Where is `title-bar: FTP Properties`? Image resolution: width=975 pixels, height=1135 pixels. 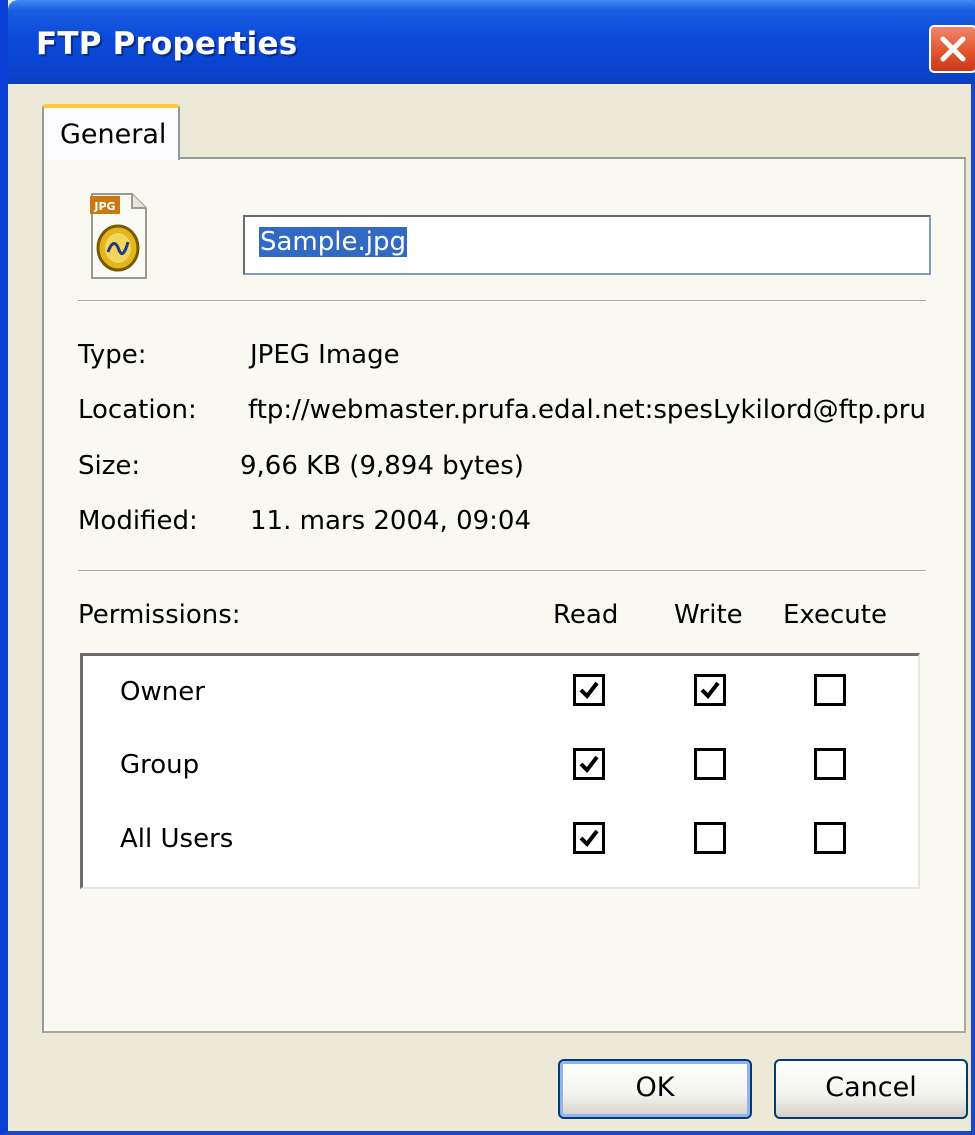 title-bar: FTP Properties is located at coordinates (491, 42).